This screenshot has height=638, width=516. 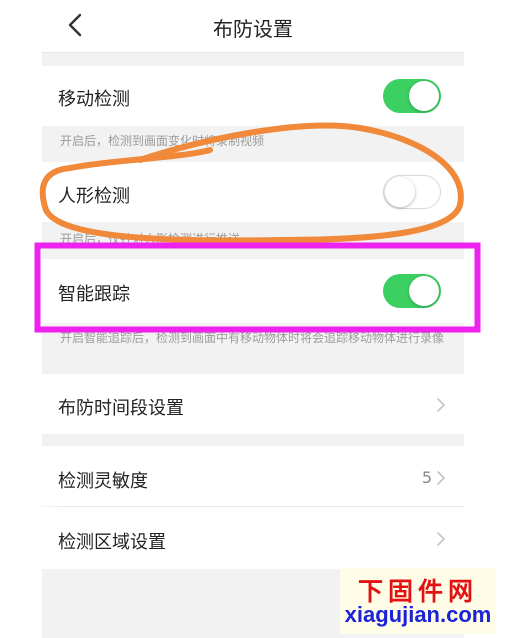 What do you see at coordinates (94, 294) in the screenshot?
I see `smart-tracking-label: 智能跟踪` at bounding box center [94, 294].